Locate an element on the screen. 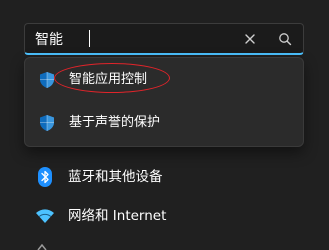 The height and width of the screenshot is (250, 329). partial-icon is located at coordinates (42, 247).